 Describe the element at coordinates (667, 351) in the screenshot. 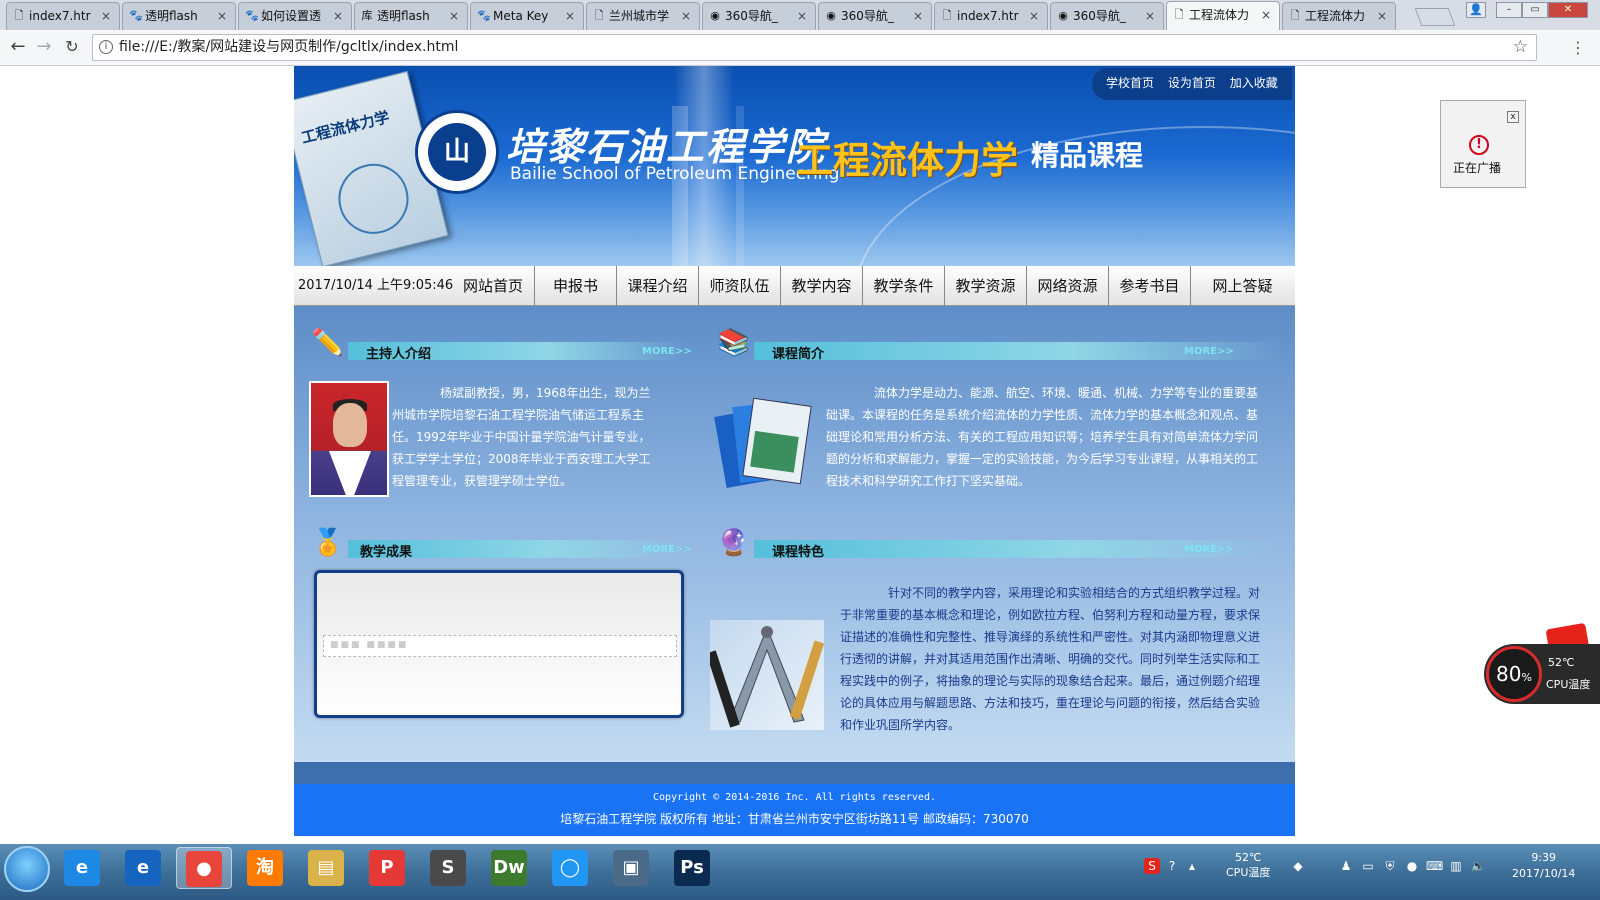

I see `host-more-link: MORE>>` at that location.